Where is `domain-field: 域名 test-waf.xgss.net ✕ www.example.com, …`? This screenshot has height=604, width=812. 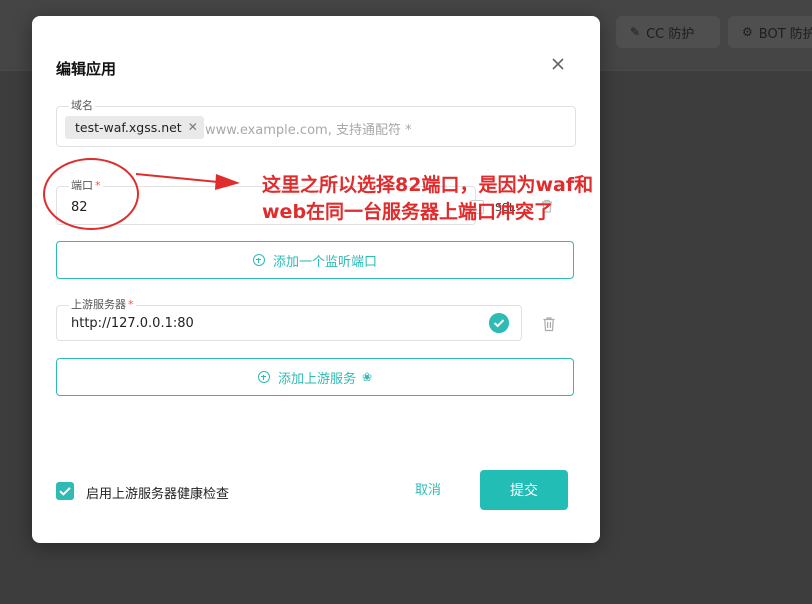
domain-field: 域名 test-waf.xgss.net ✕ www.example.com, … is located at coordinates (316, 123).